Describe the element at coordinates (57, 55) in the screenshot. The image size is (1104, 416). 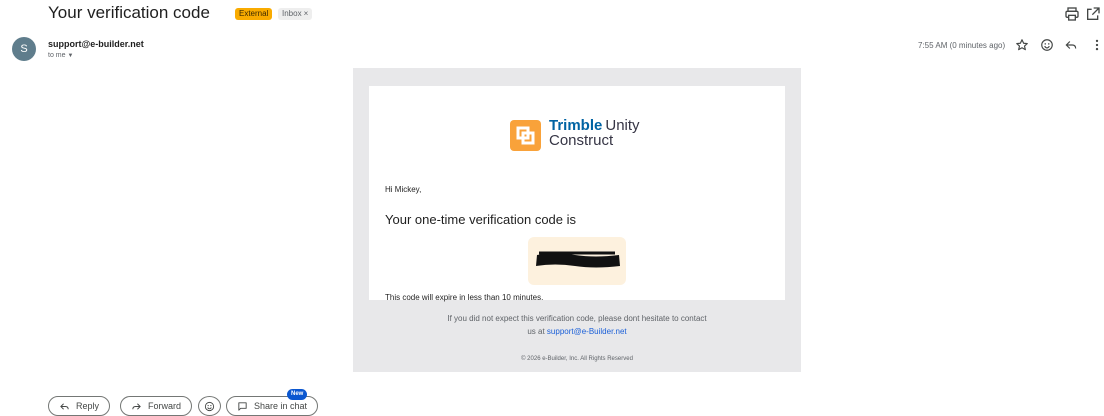
I see `recipient-label: to me` at that location.